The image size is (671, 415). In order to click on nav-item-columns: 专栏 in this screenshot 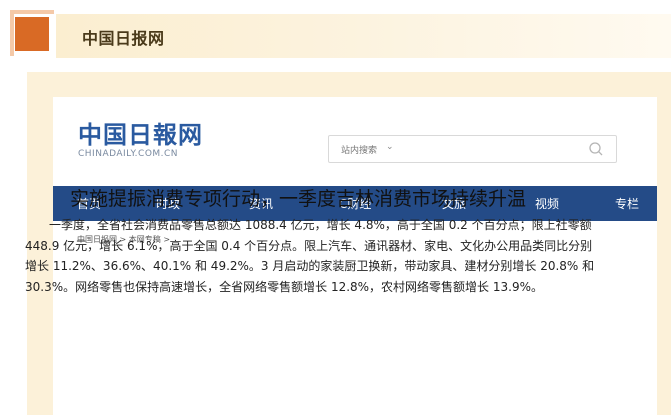, I will do `click(627, 203)`.